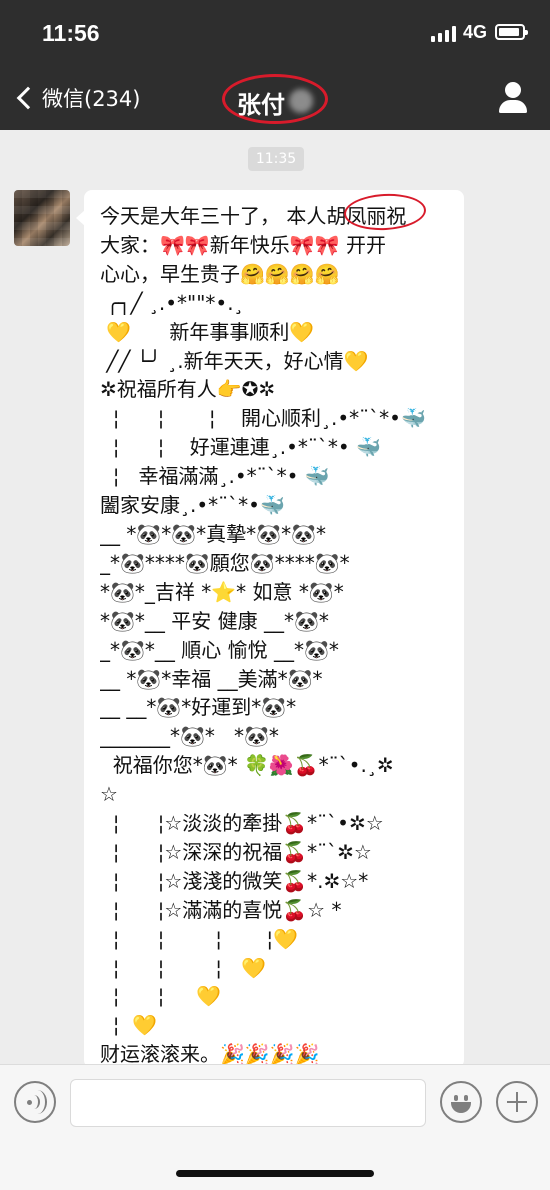  What do you see at coordinates (215, 476) in the screenshot?
I see `message-line: ¦ 幸福滿滿¸.•*¨`*• 🐳` at bounding box center [215, 476].